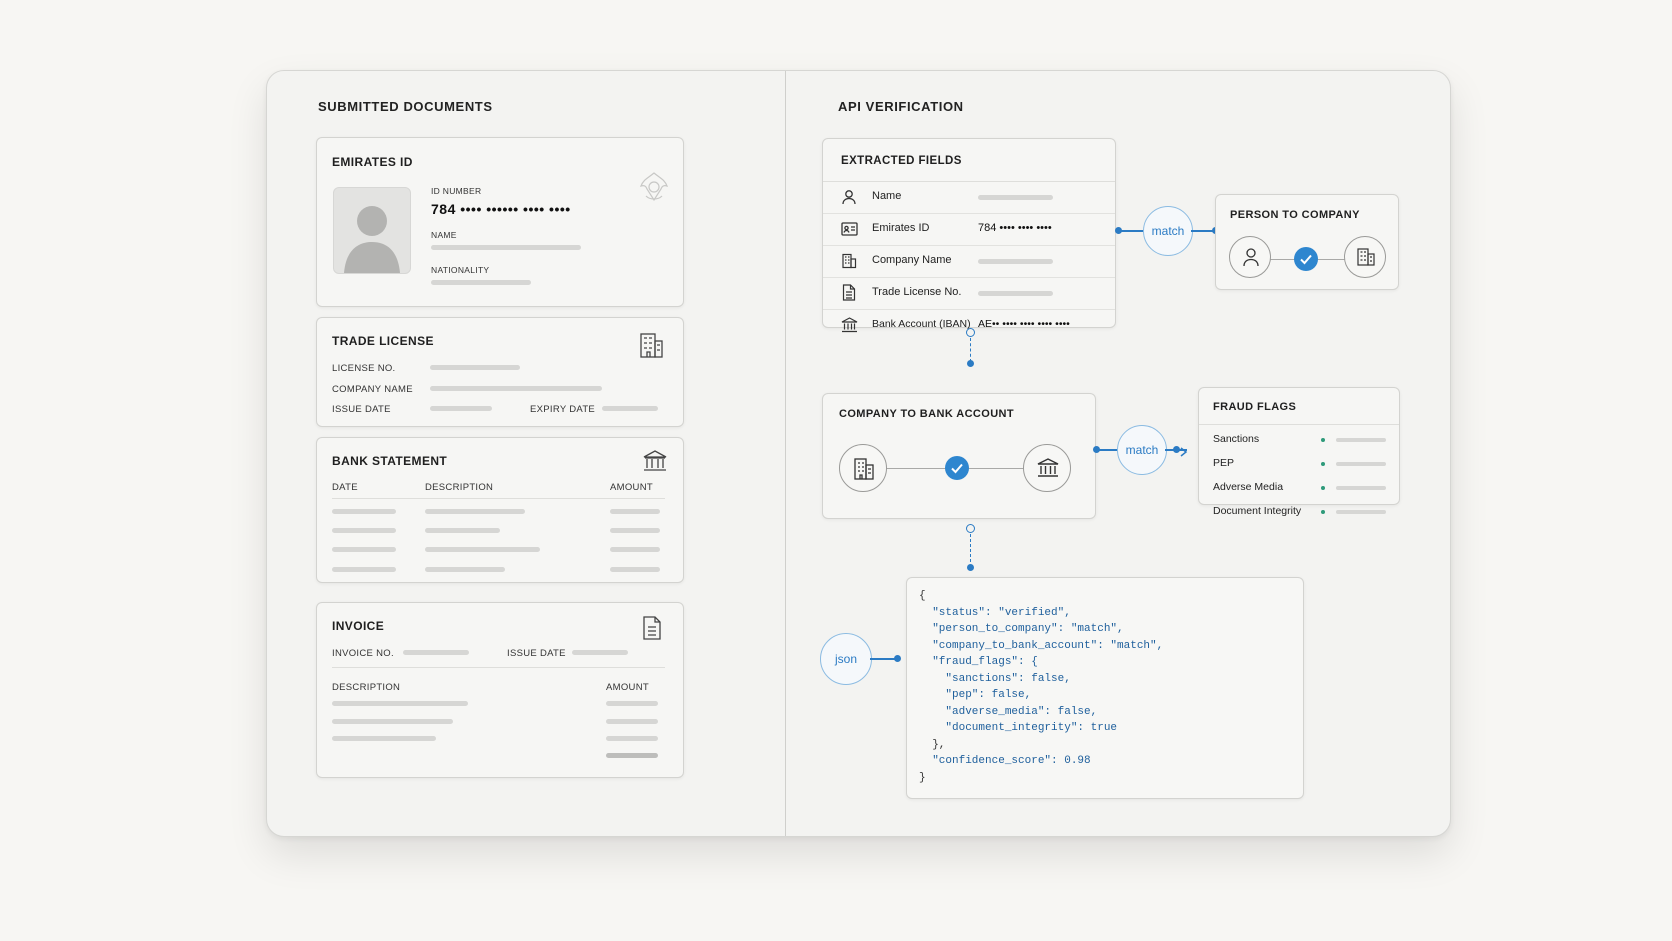 Image resolution: width=1672 pixels, height=941 pixels. I want to click on json-badge: json, so click(846, 659).